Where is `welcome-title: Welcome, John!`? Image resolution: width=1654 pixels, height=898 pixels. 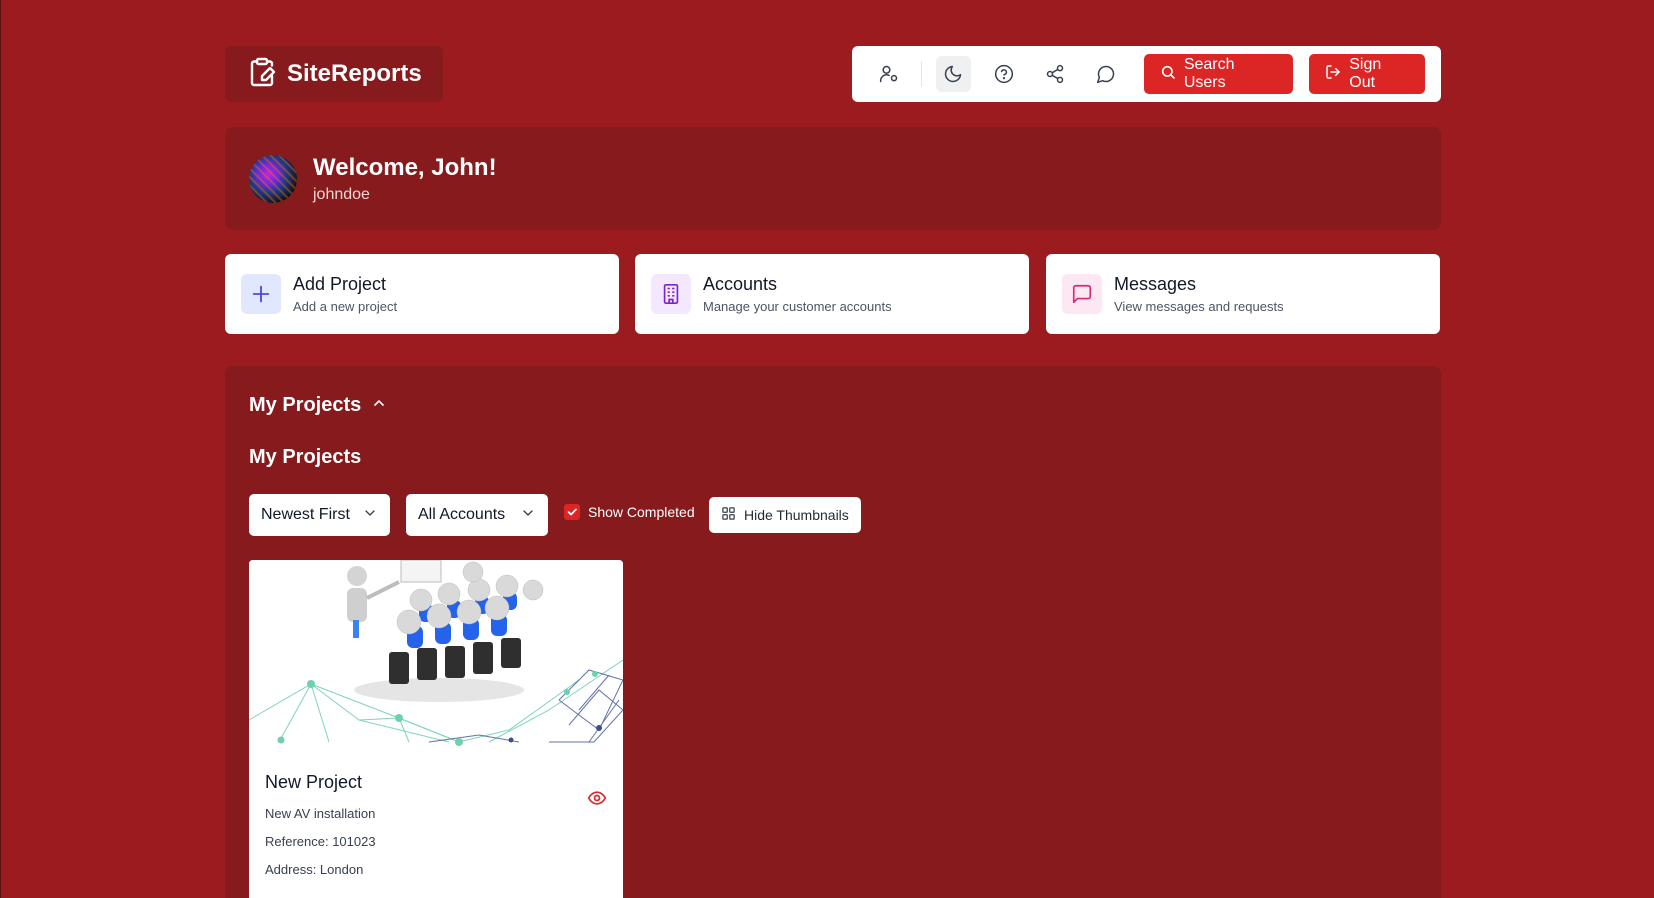 welcome-title: Welcome, John! is located at coordinates (405, 167).